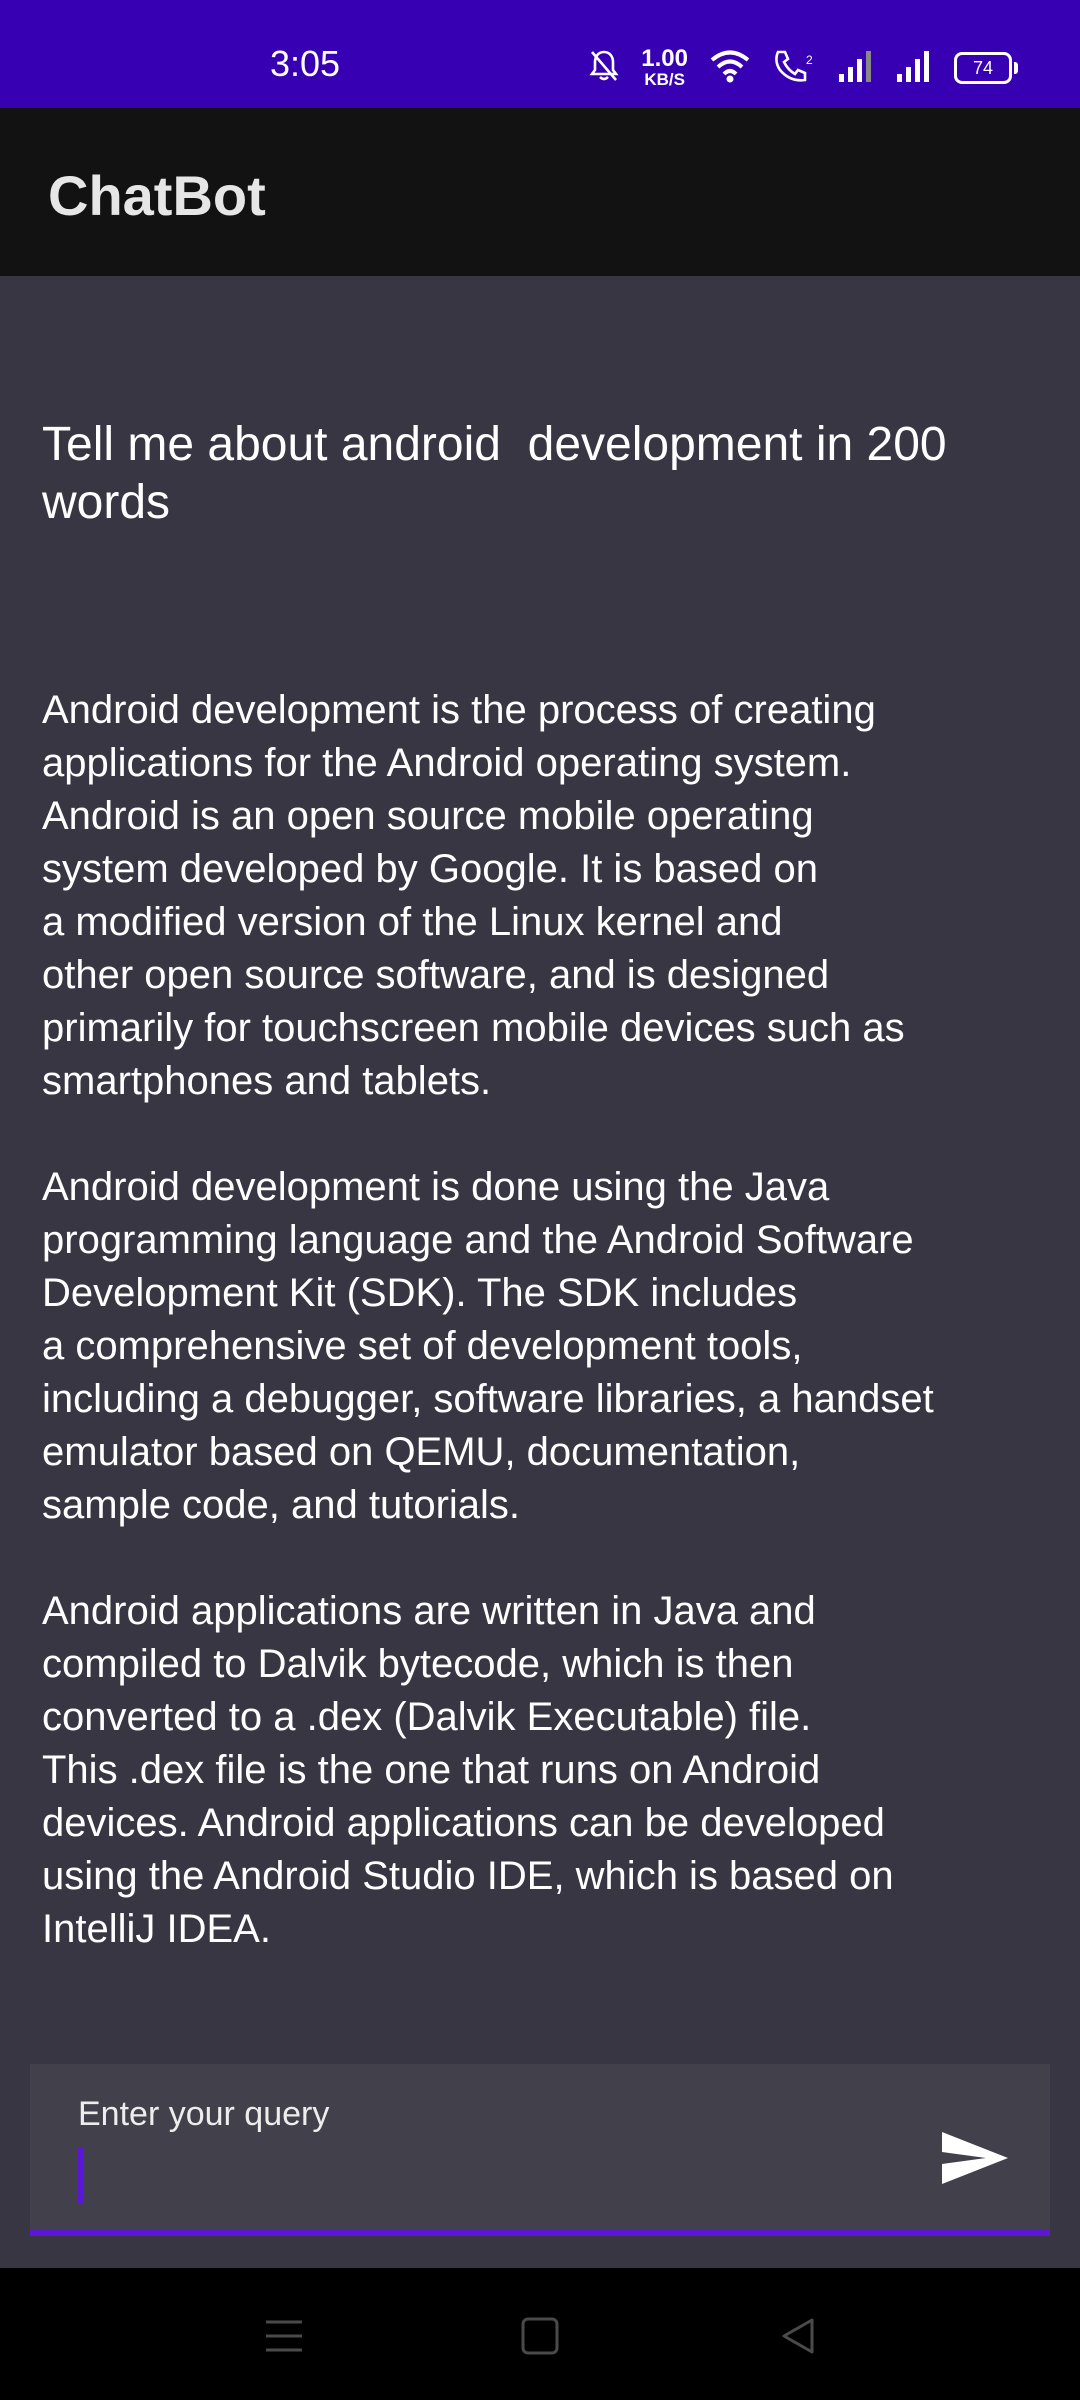 The width and height of the screenshot is (1080, 2400). I want to click on text-cursor, so click(81, 2176).